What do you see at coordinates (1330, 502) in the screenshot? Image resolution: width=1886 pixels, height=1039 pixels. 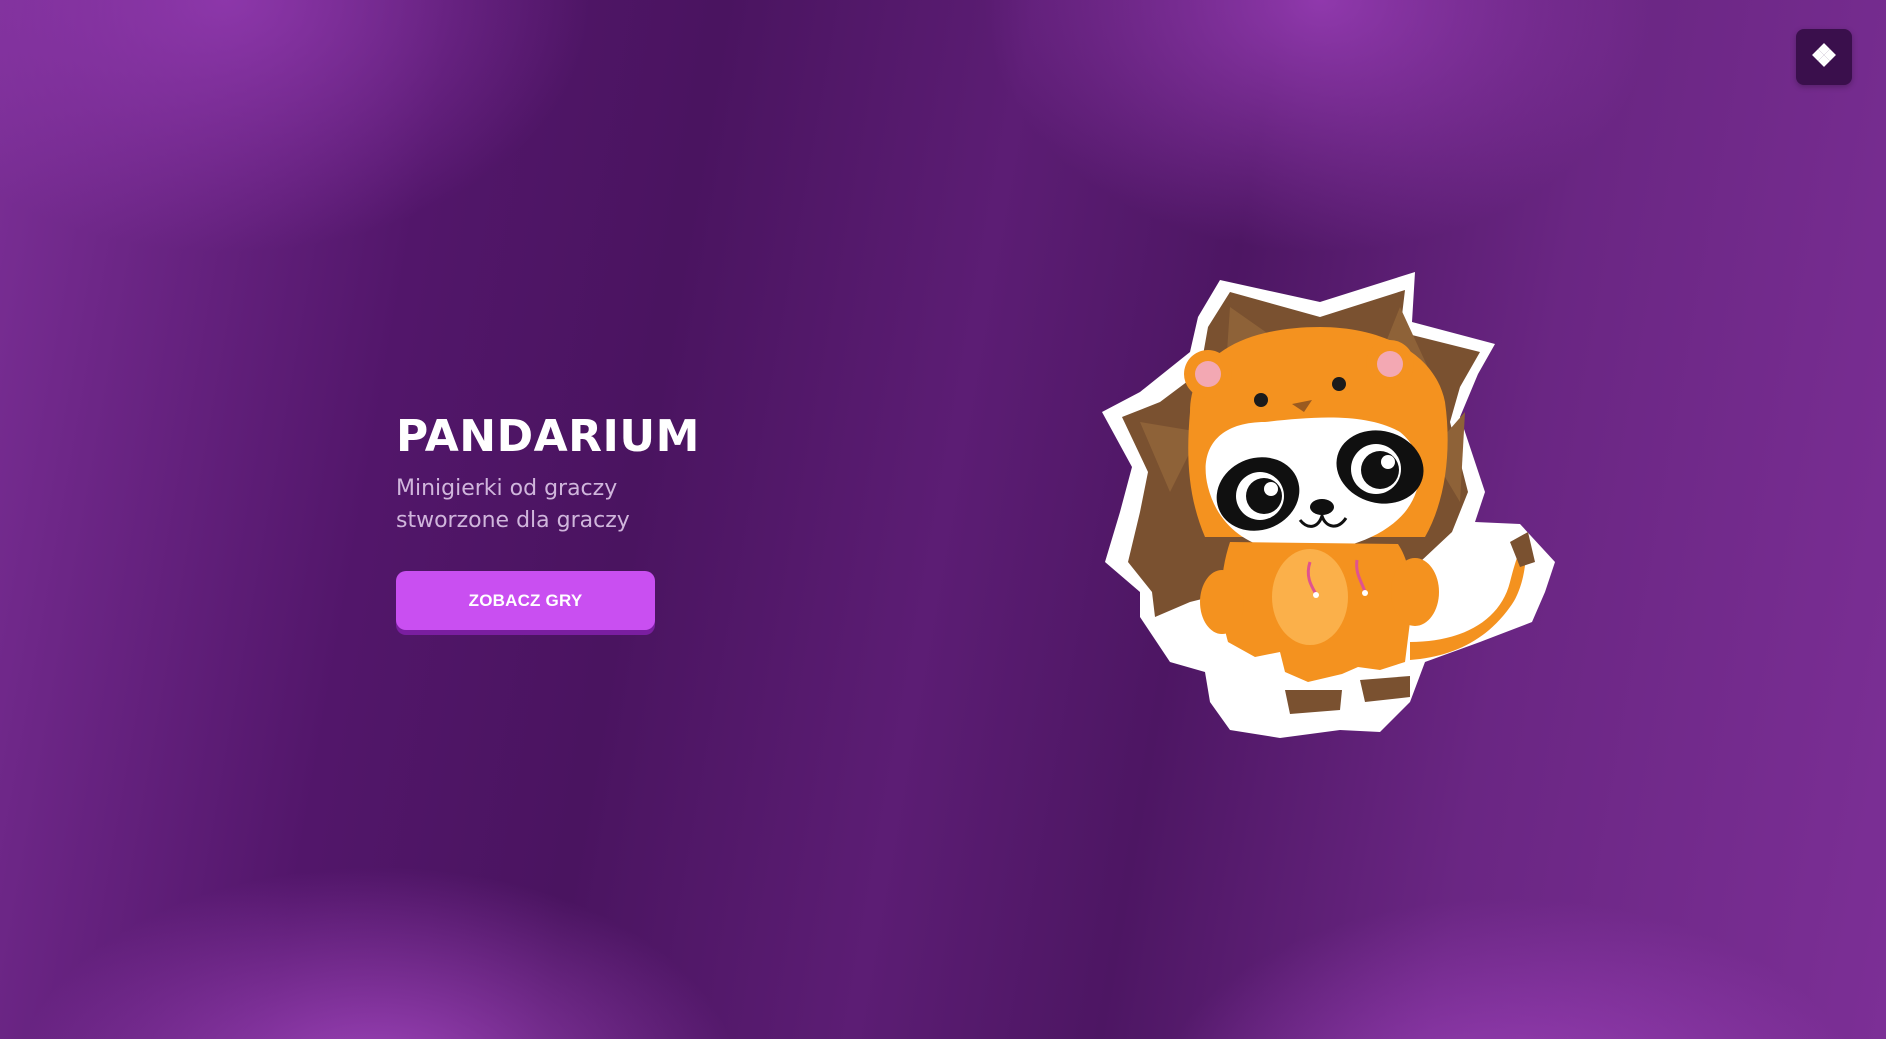 I see `panda-mascot-illustration` at bounding box center [1330, 502].